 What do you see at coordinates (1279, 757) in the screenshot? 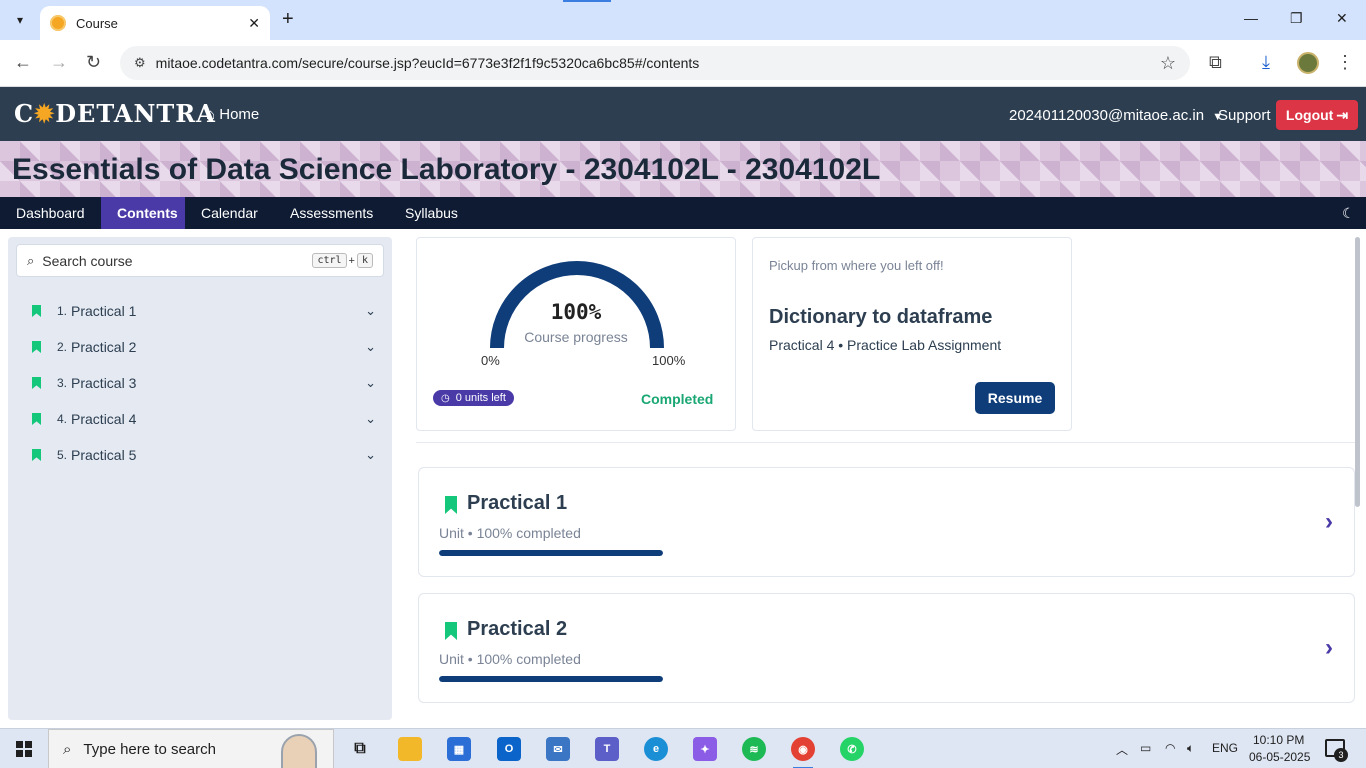
I see `taskbar-date: 06-05-2025` at bounding box center [1279, 757].